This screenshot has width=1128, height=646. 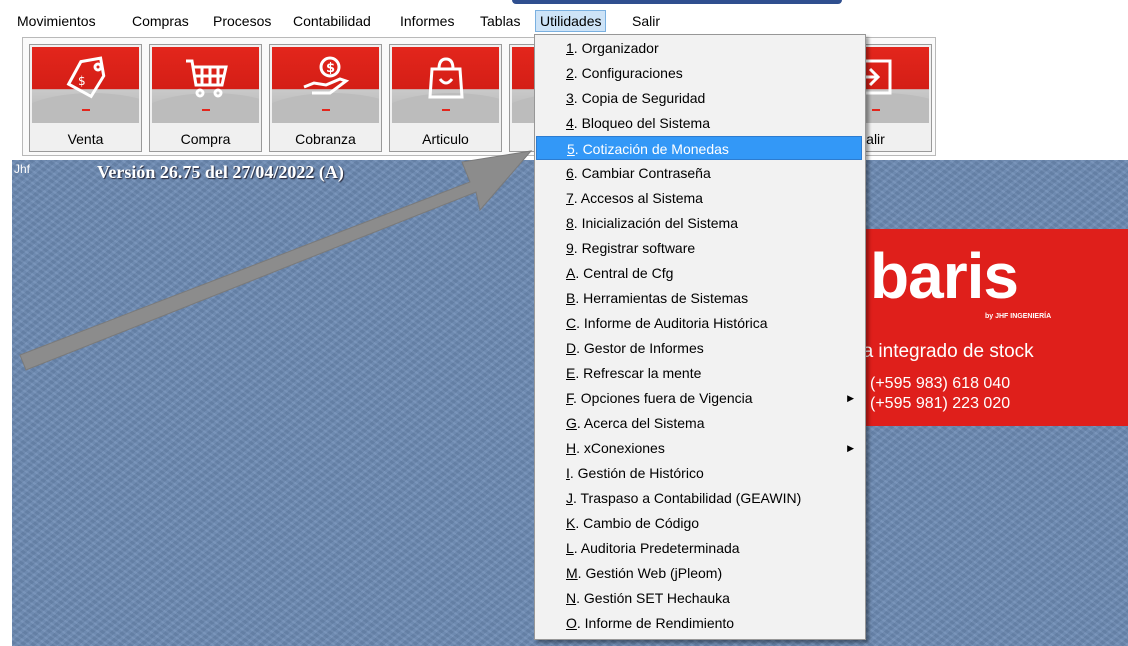 I want to click on brand-byline: by JHF INGENIERÍA, so click(x=1018, y=316).